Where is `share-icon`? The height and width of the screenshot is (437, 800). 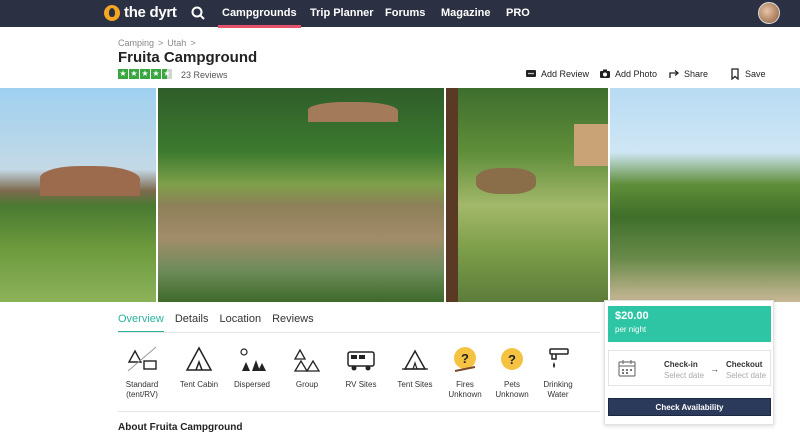
share-icon is located at coordinates (674, 74).